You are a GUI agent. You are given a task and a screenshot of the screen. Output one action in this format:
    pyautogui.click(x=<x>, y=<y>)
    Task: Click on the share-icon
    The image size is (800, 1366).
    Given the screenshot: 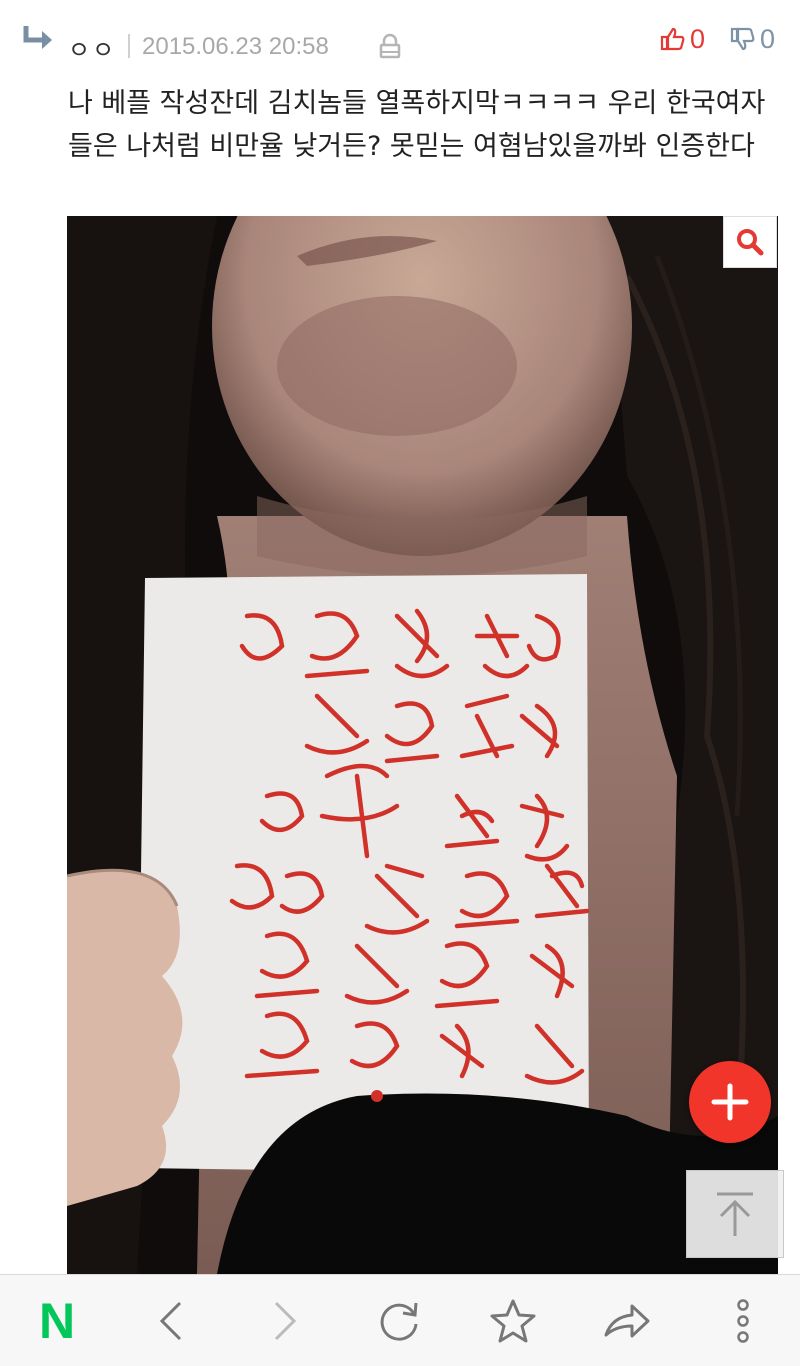 What is the action you would take?
    pyautogui.click(x=627, y=1321)
    